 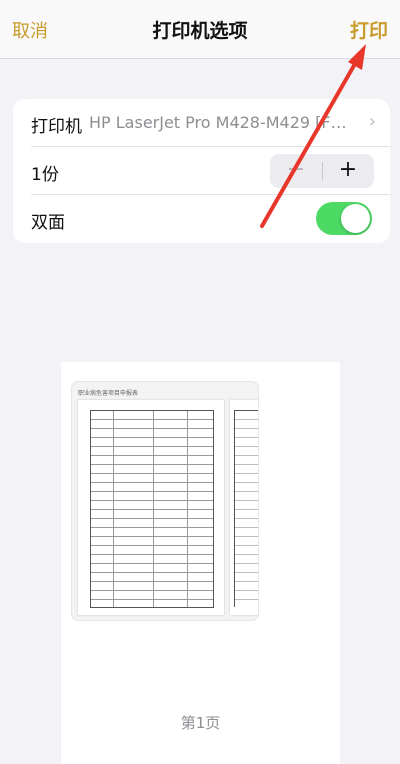 I want to click on document-page-2-peek, so click(x=244, y=507).